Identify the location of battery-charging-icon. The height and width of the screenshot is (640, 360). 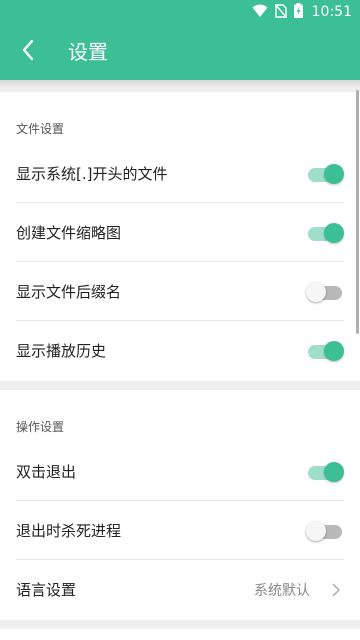
(298, 12).